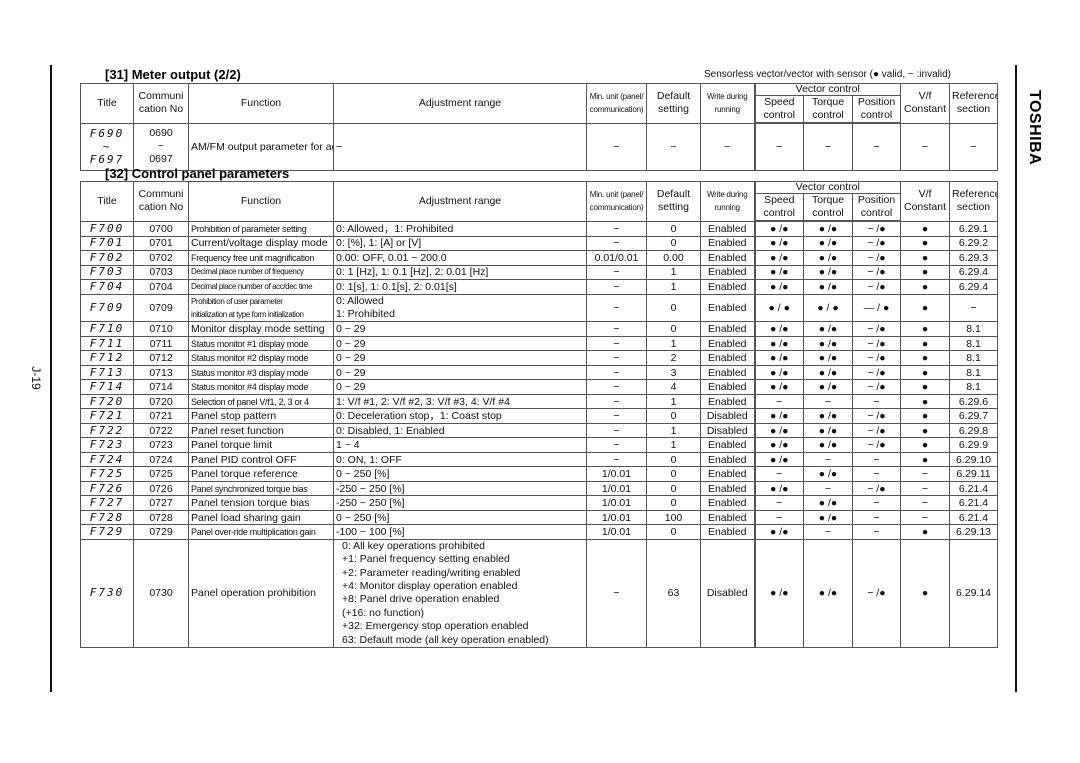 This screenshot has width=1080, height=763. What do you see at coordinates (161, 459) in the screenshot?
I see `communication-no: 0724` at bounding box center [161, 459].